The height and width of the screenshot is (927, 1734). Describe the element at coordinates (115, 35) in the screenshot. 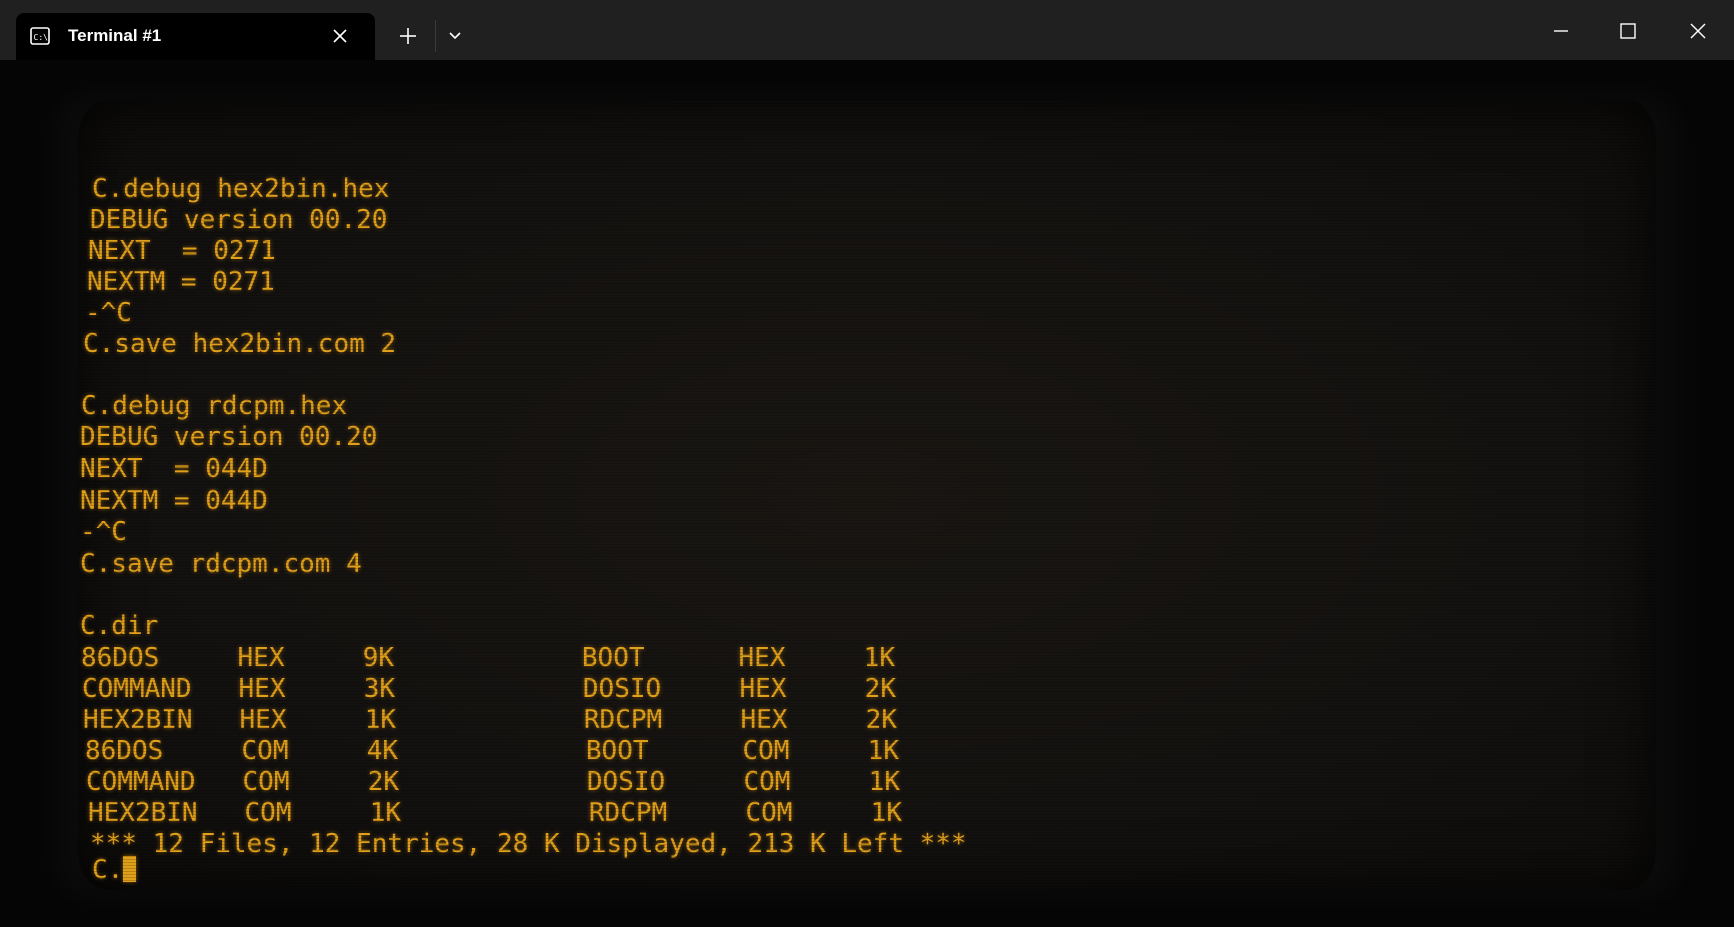

I see `tab-title: Terminal #1` at that location.